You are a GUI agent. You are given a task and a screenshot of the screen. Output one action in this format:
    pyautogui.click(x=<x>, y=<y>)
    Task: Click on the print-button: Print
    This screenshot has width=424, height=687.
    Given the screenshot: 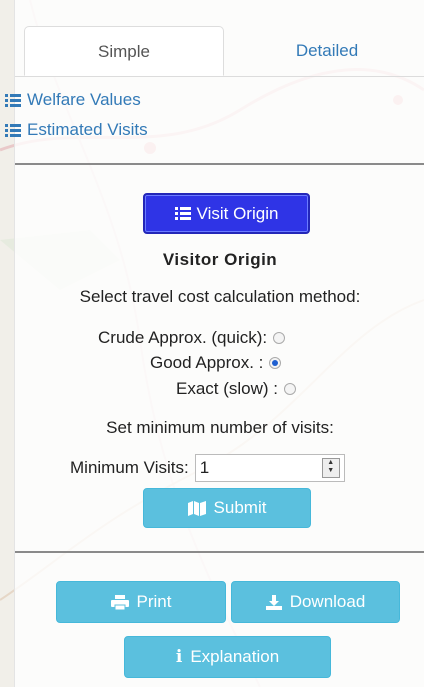 What is the action you would take?
    pyautogui.click(x=141, y=602)
    